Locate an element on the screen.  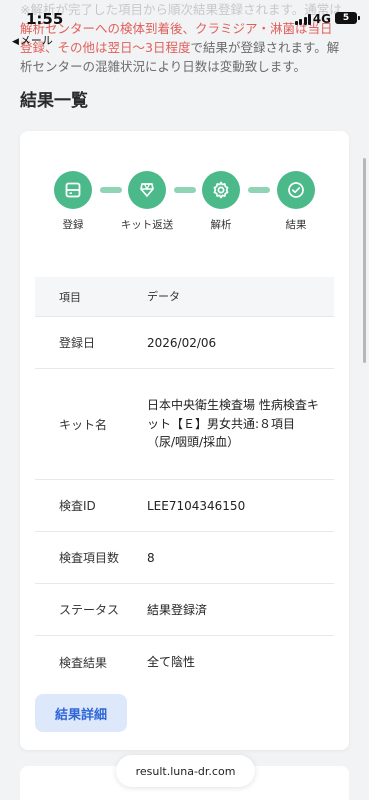
network-type: 4G is located at coordinates (321, 19).